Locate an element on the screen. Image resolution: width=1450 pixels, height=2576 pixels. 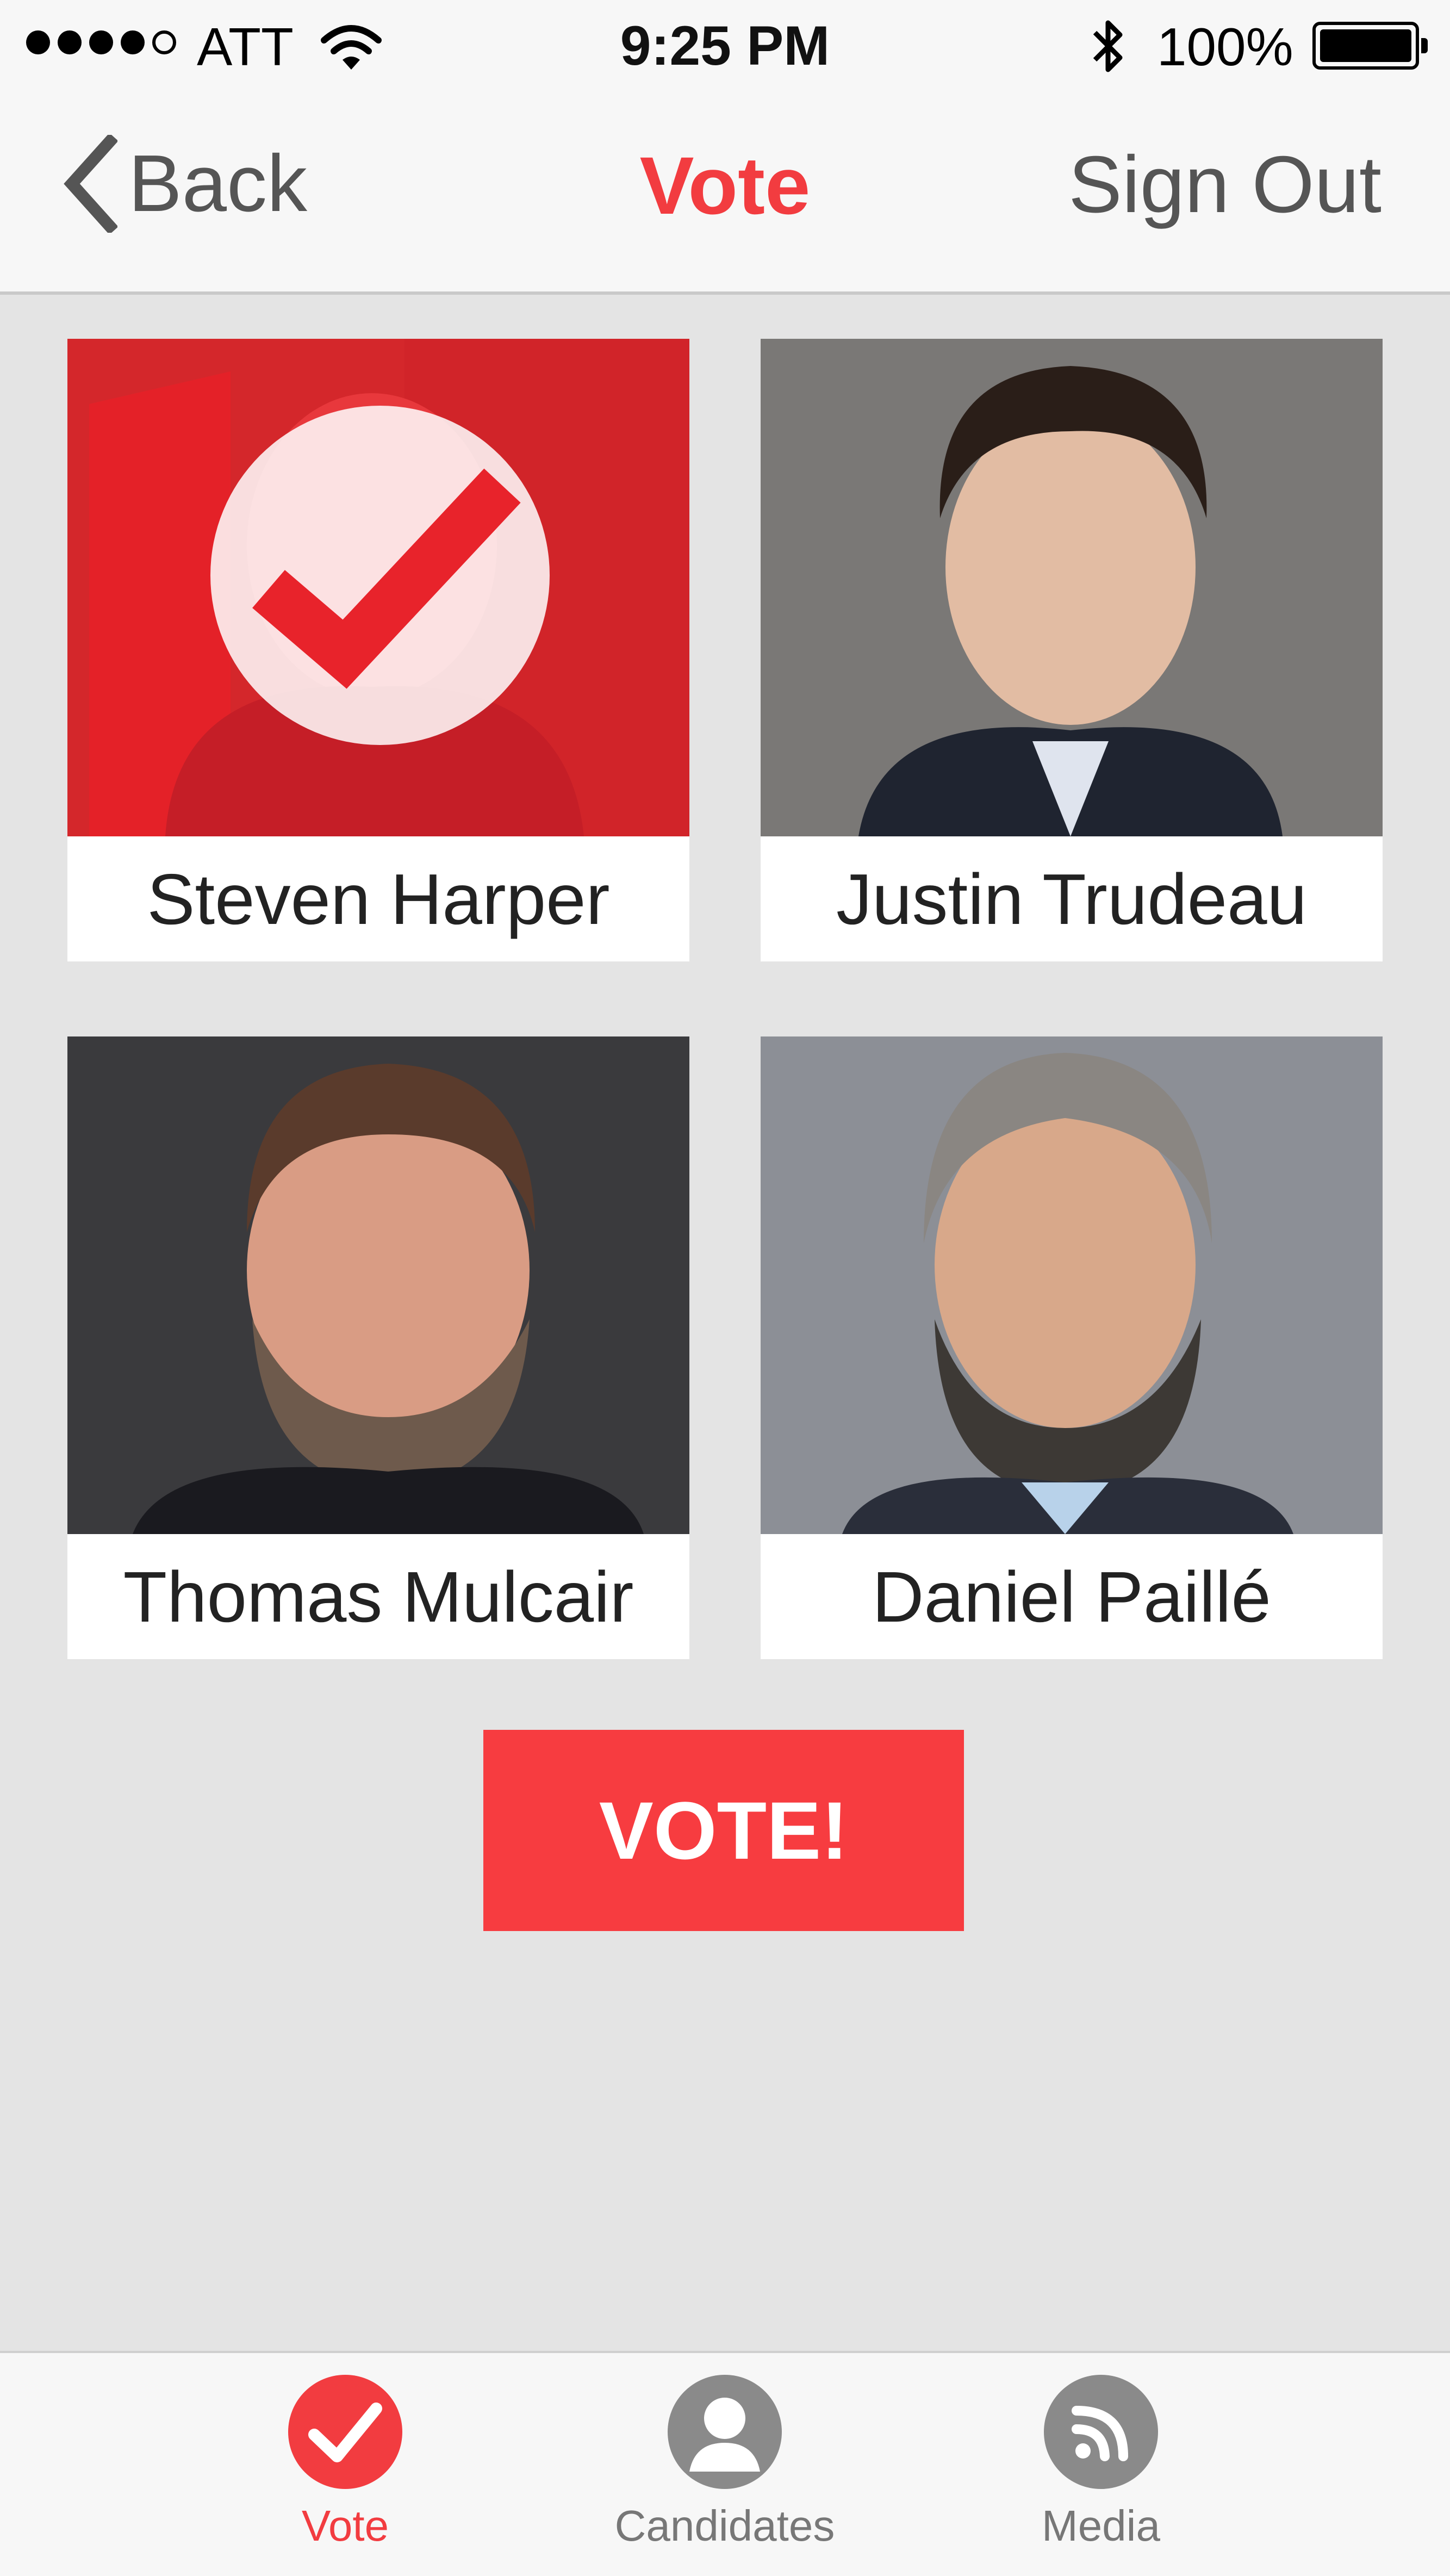
tab-candidates: Candidates is located at coordinates (725, 2463).